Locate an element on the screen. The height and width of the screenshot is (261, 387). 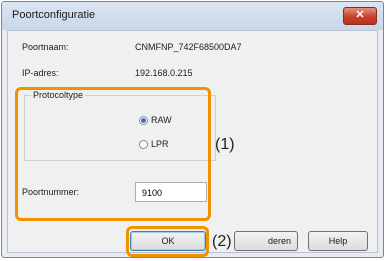
close-button: ✕ is located at coordinates (360, 16).